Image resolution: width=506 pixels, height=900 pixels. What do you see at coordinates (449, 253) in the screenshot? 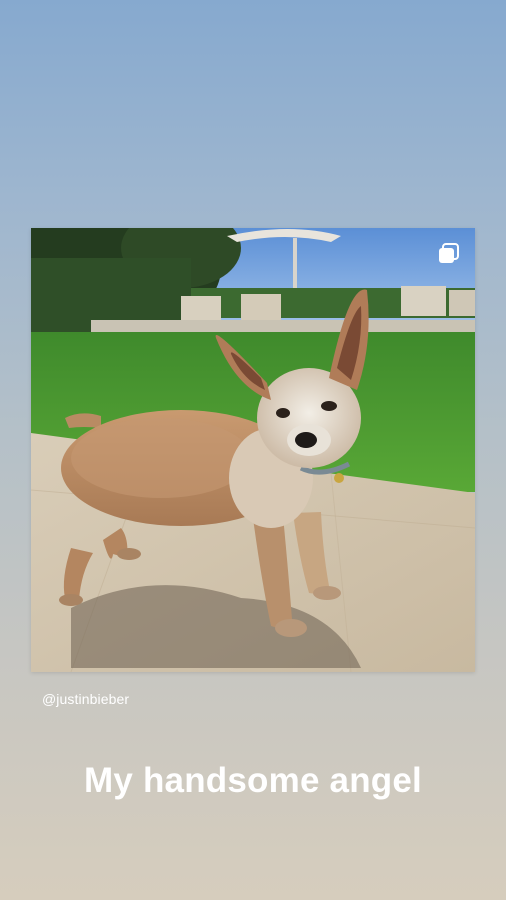
I see `multiple-images-icon` at bounding box center [449, 253].